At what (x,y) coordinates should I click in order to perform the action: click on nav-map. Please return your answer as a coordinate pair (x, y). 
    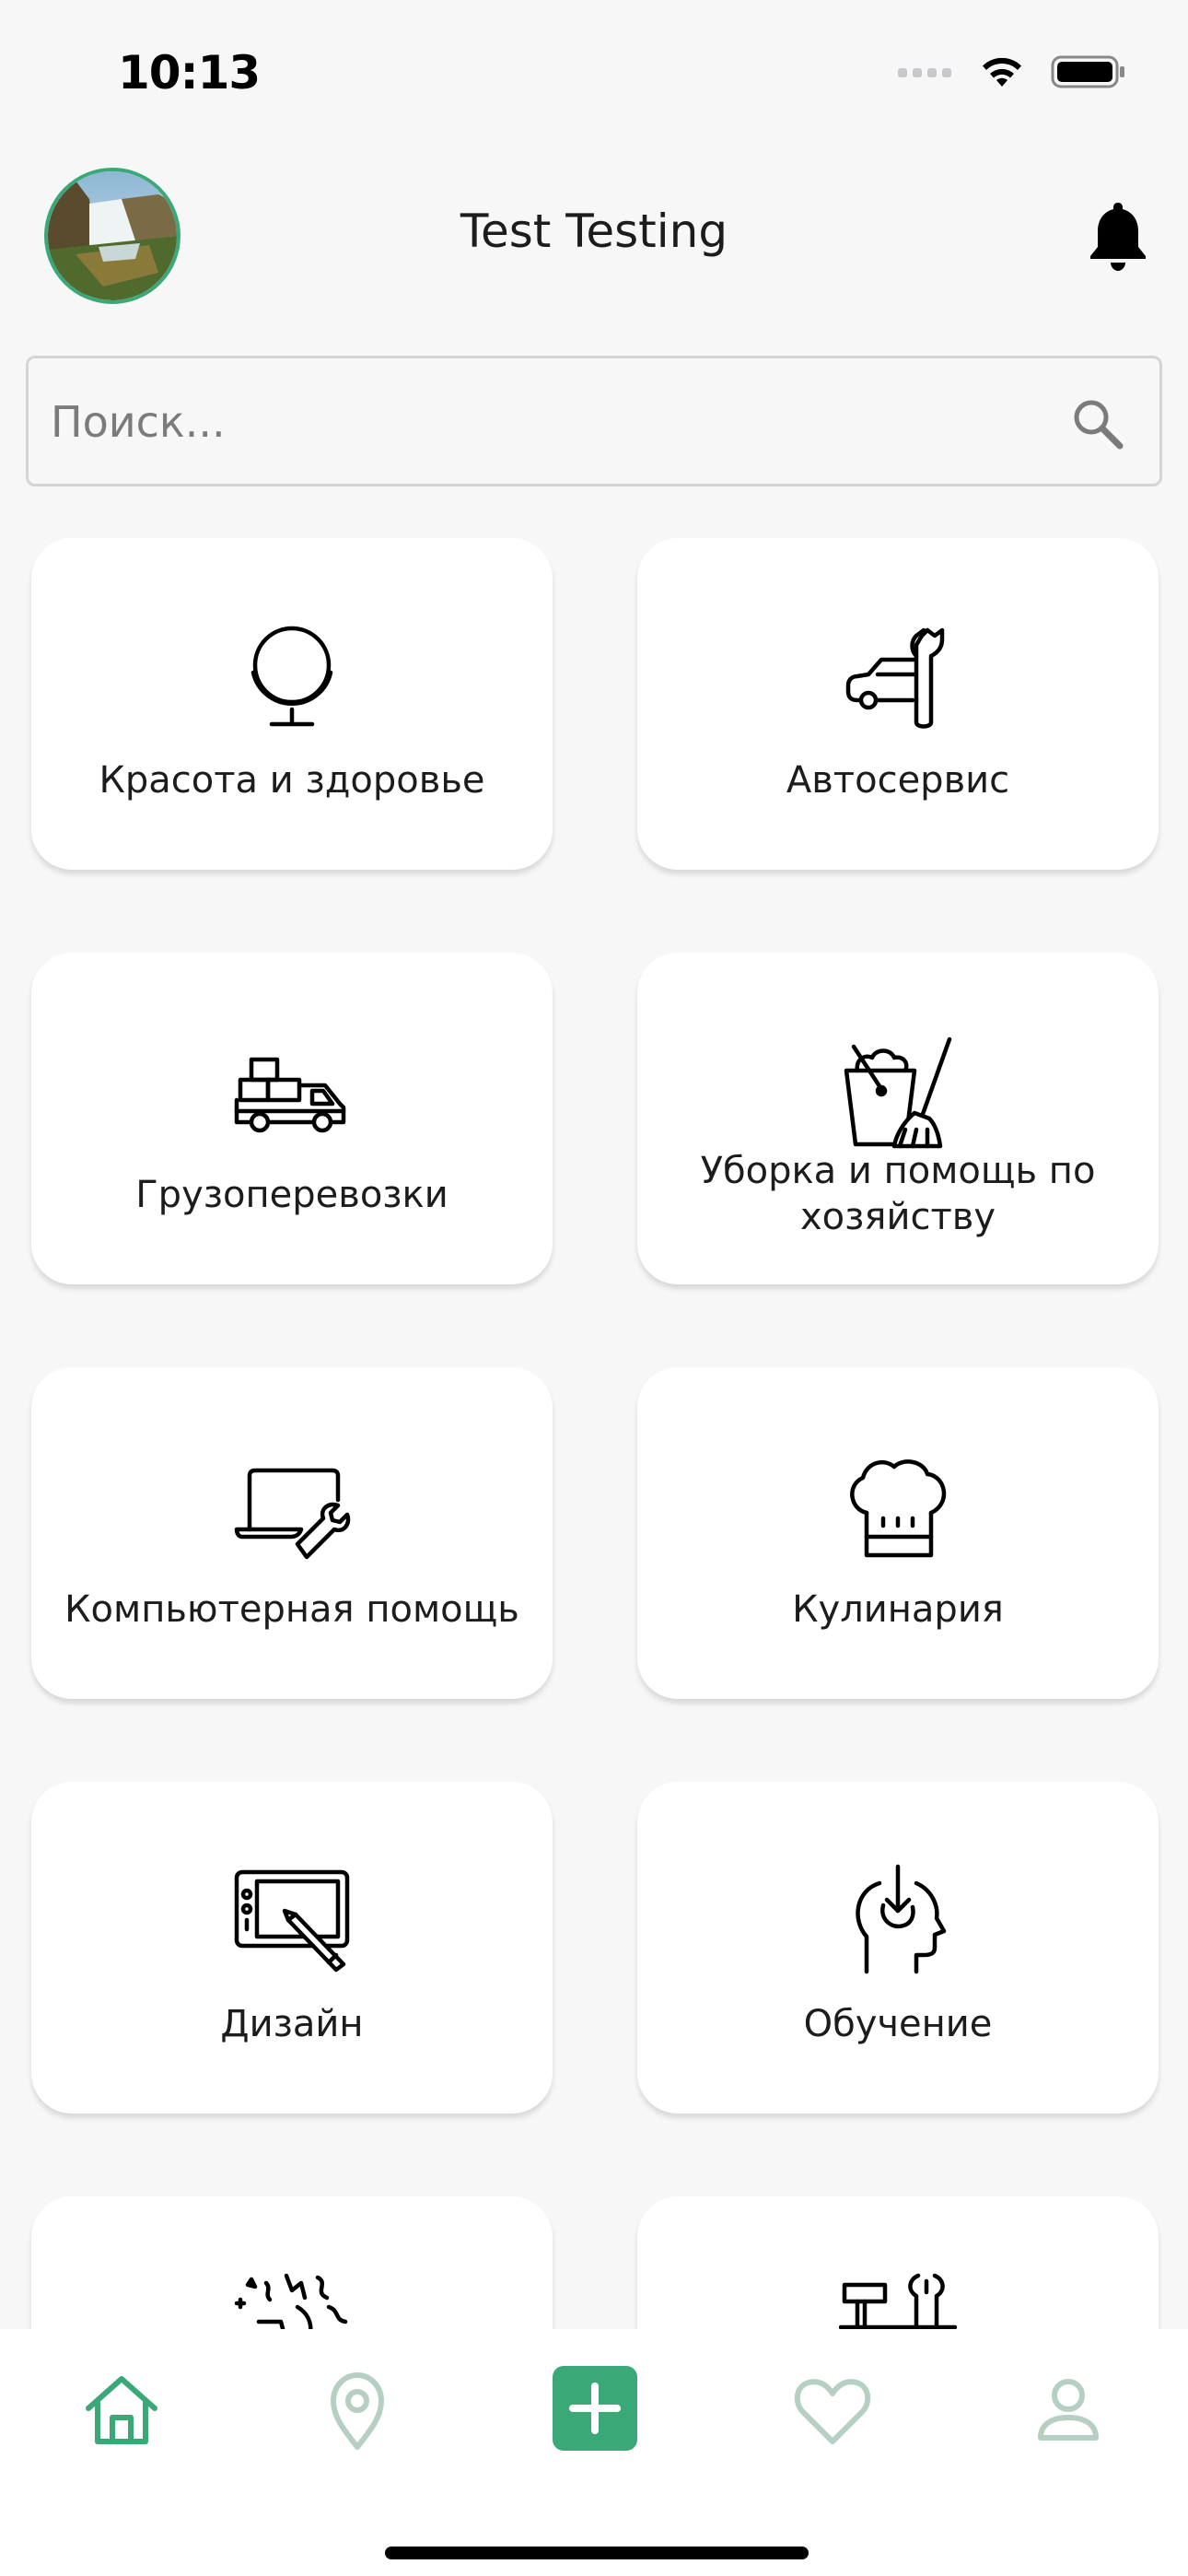
    Looking at the image, I should click on (357, 2410).